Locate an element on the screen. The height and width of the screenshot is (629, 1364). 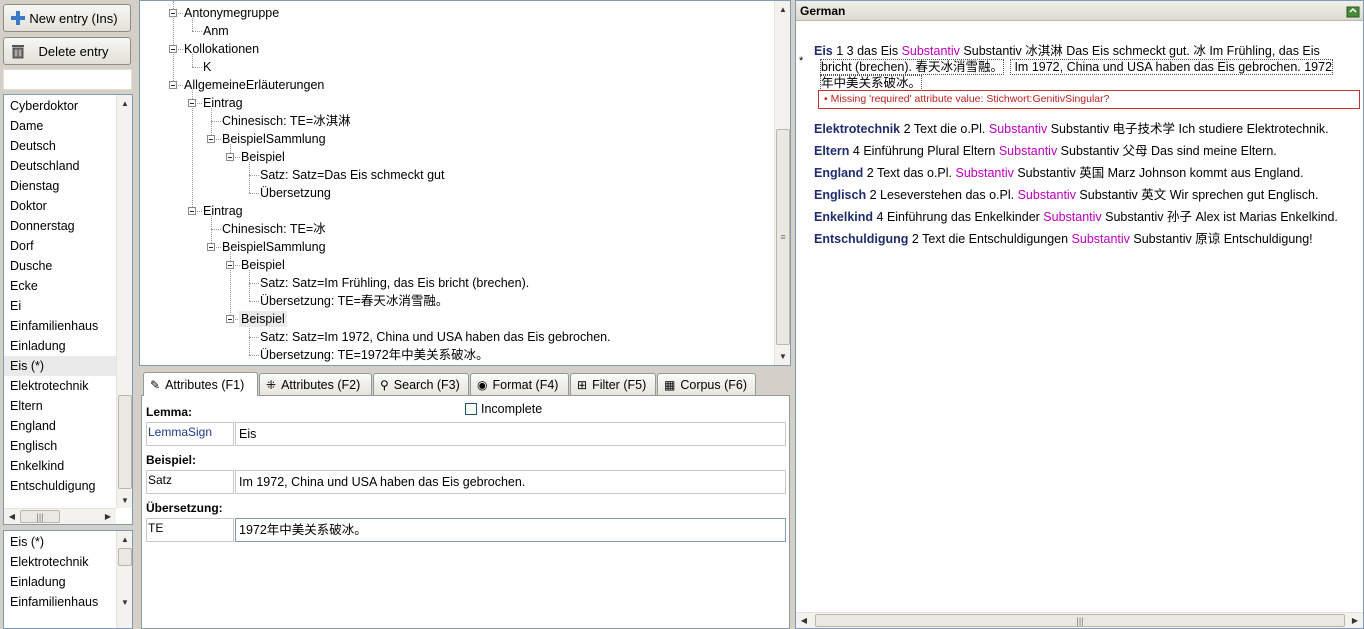
list-item: Deutsch is located at coordinates (60, 146).